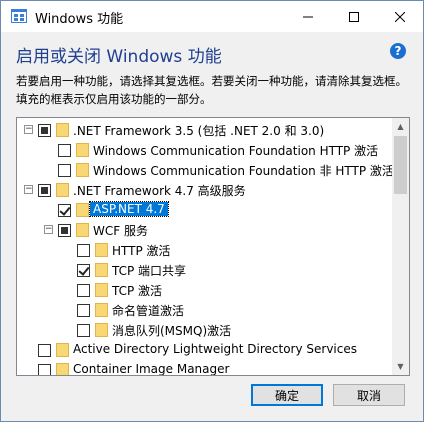  I want to click on tree-item: 消息队列(MSMQ)激活, so click(203, 330).